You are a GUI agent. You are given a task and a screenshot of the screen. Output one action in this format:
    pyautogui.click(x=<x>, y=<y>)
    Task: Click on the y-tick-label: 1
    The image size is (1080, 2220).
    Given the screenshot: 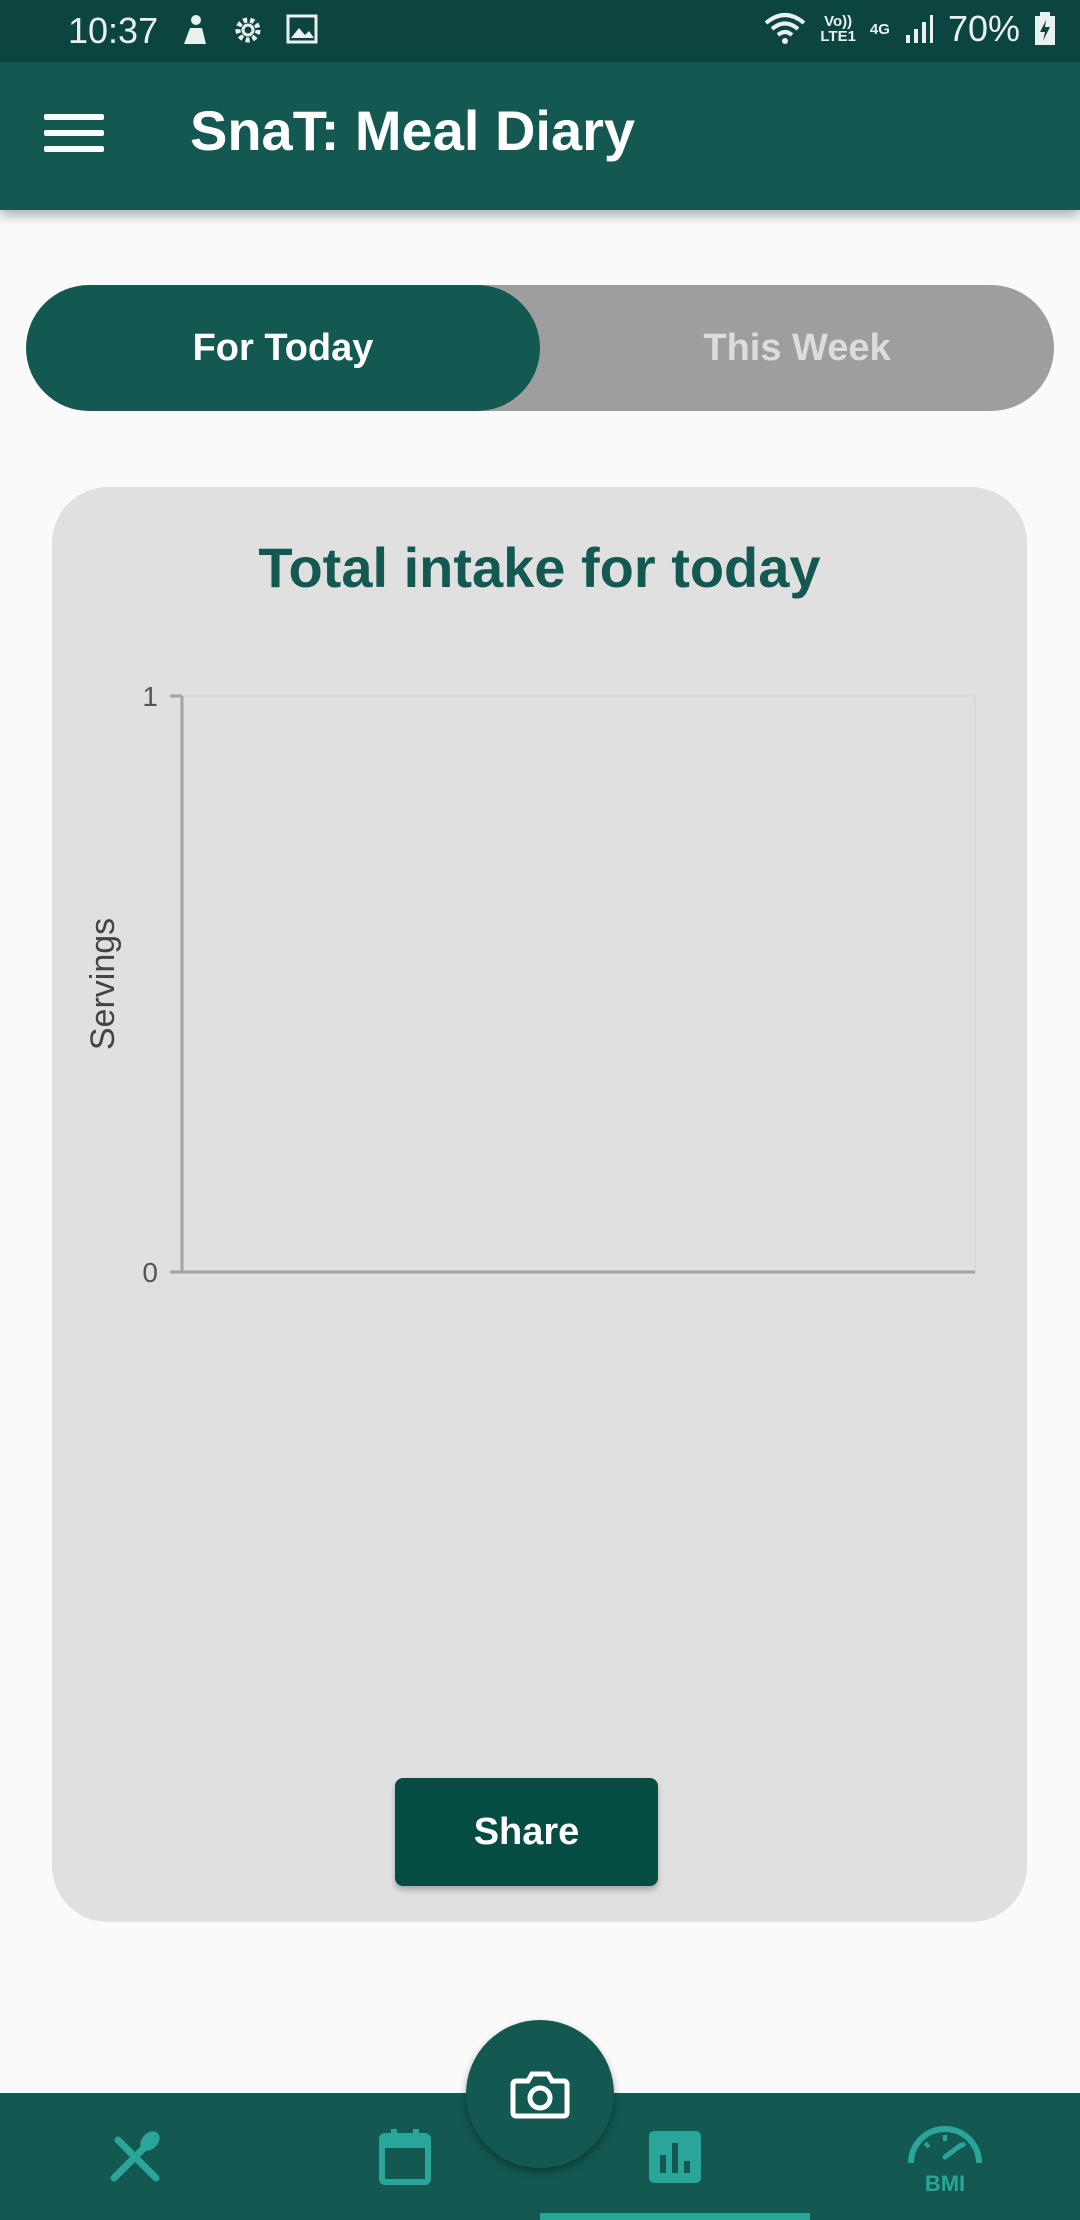 What is the action you would take?
    pyautogui.click(x=150, y=696)
    